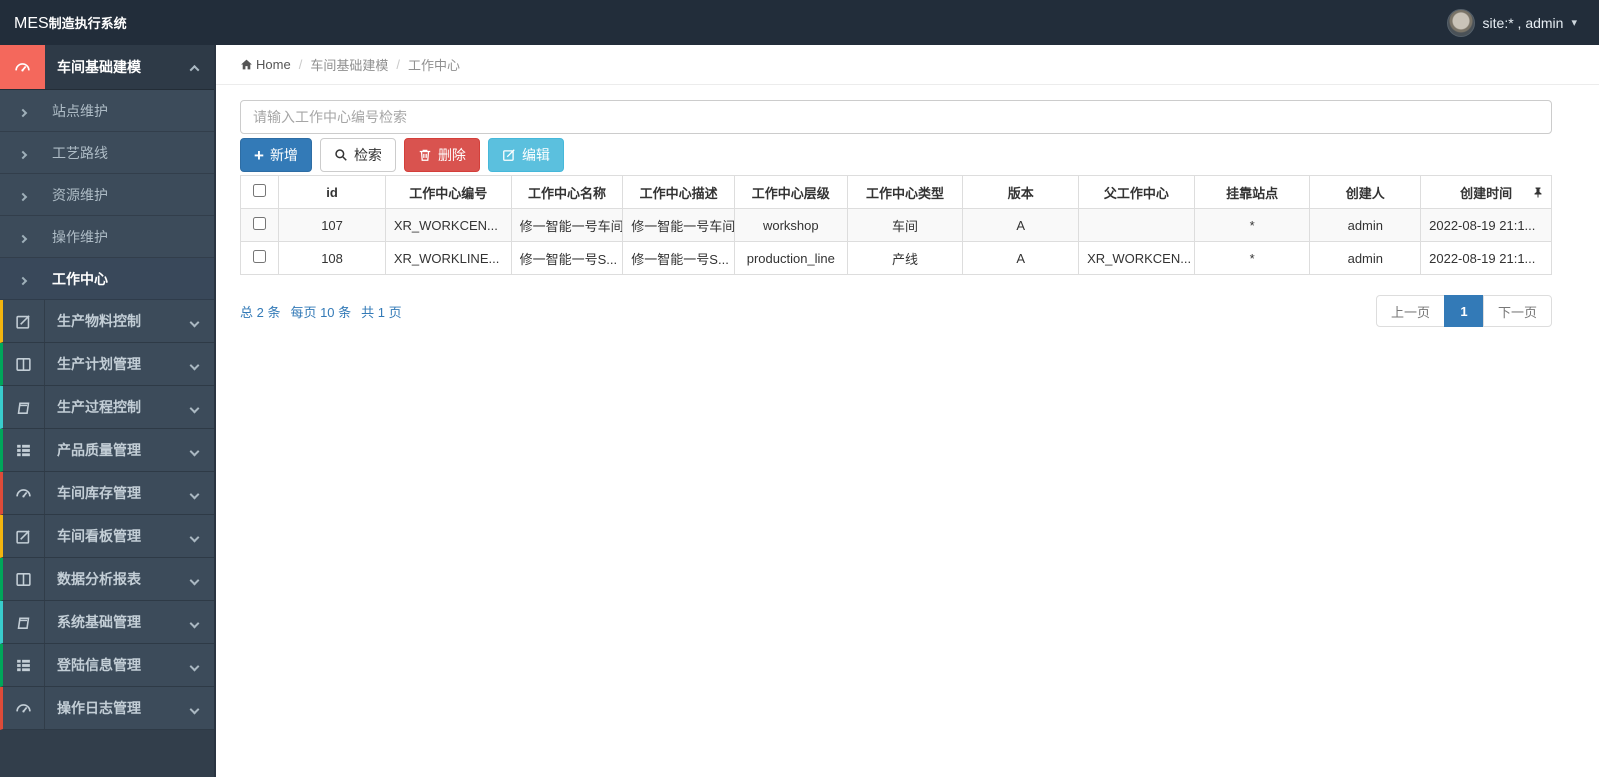  I want to click on sidebar-submenu: 站点维护 工艺路线 资源维护 操作维护 工作中心, so click(107, 195).